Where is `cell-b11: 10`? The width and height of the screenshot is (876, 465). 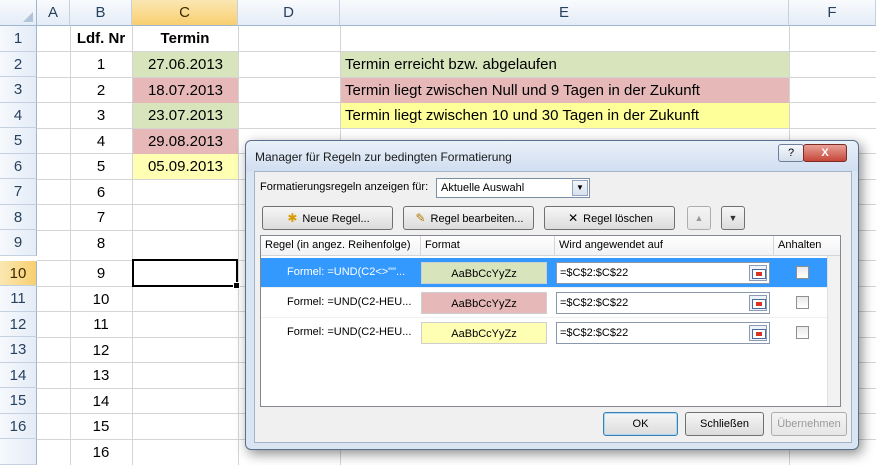 cell-b11: 10 is located at coordinates (101, 299).